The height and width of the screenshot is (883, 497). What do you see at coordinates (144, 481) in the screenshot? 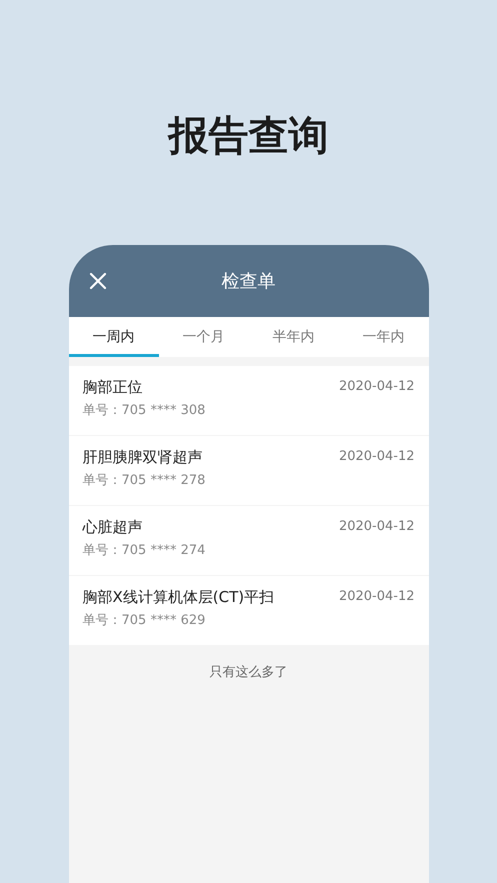
I see `report-number: 单号：705 **** 278` at bounding box center [144, 481].